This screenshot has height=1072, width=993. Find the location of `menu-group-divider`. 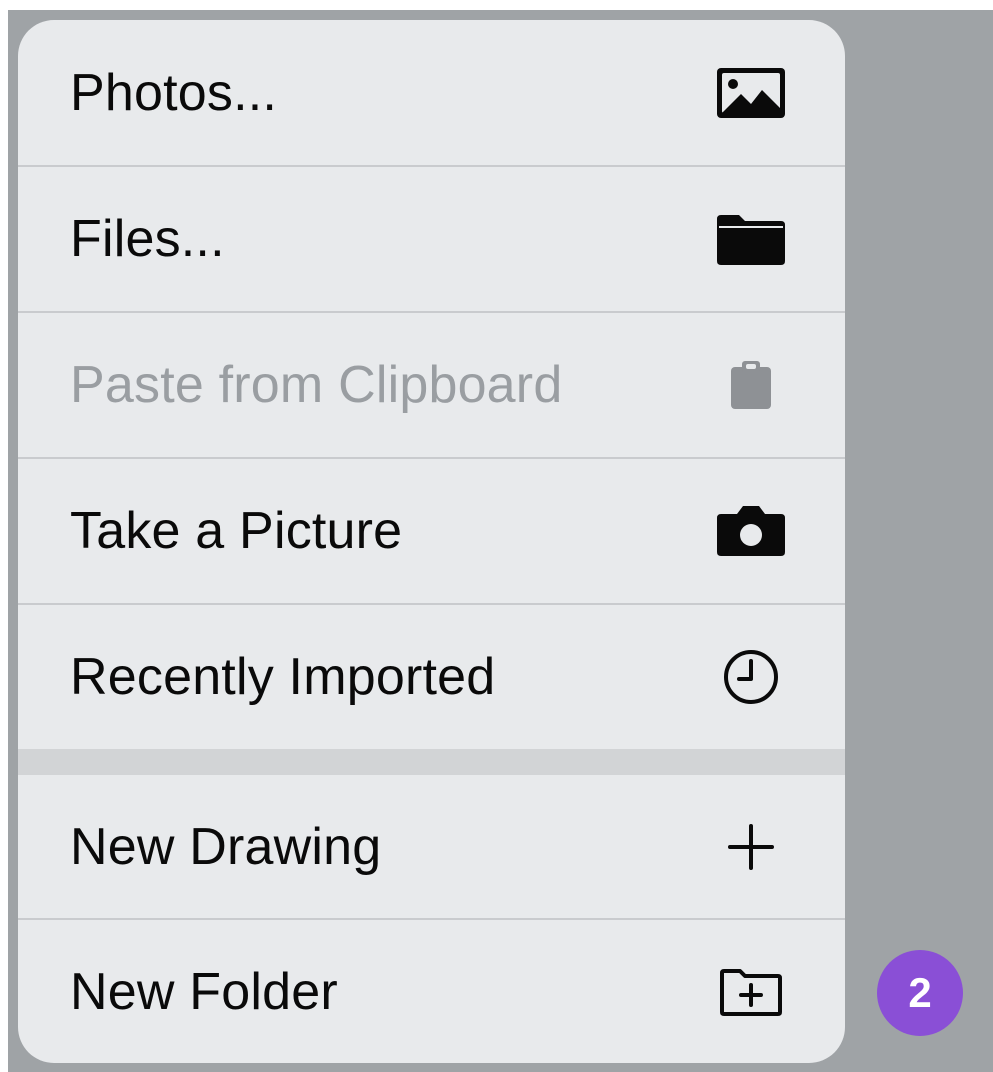

menu-group-divider is located at coordinates (431, 762).